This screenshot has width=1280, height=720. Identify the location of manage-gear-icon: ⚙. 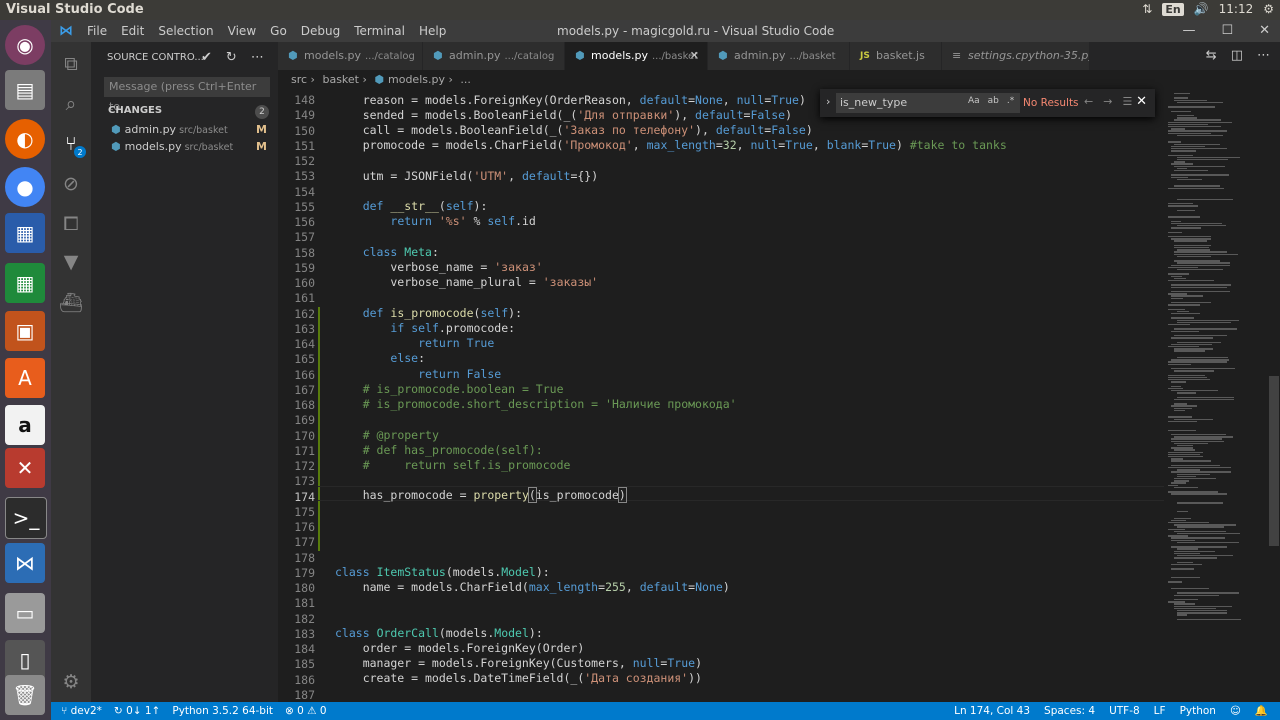
(71, 682).